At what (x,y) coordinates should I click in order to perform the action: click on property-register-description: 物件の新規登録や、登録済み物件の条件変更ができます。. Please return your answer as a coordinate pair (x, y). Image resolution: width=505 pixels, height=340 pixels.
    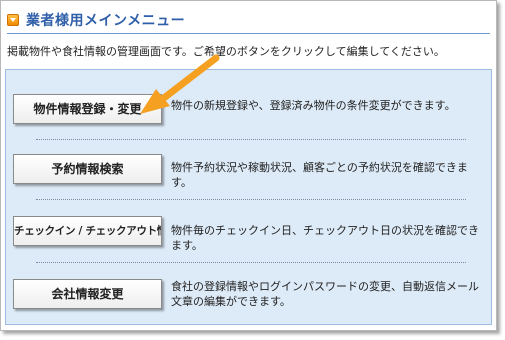
    Looking at the image, I should click on (313, 105).